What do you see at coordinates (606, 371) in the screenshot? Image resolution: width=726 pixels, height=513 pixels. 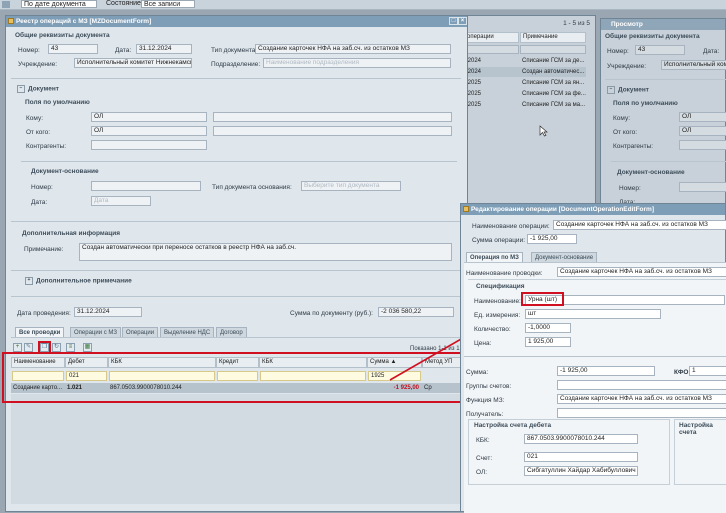 I see `sum-field: -1 925,00` at bounding box center [606, 371].